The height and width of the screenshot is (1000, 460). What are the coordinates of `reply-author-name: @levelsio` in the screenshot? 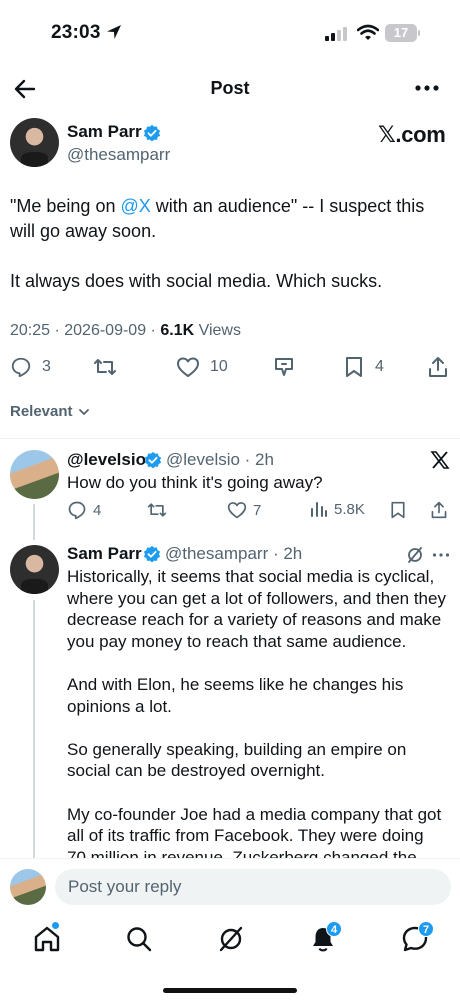 It's located at (106, 460).